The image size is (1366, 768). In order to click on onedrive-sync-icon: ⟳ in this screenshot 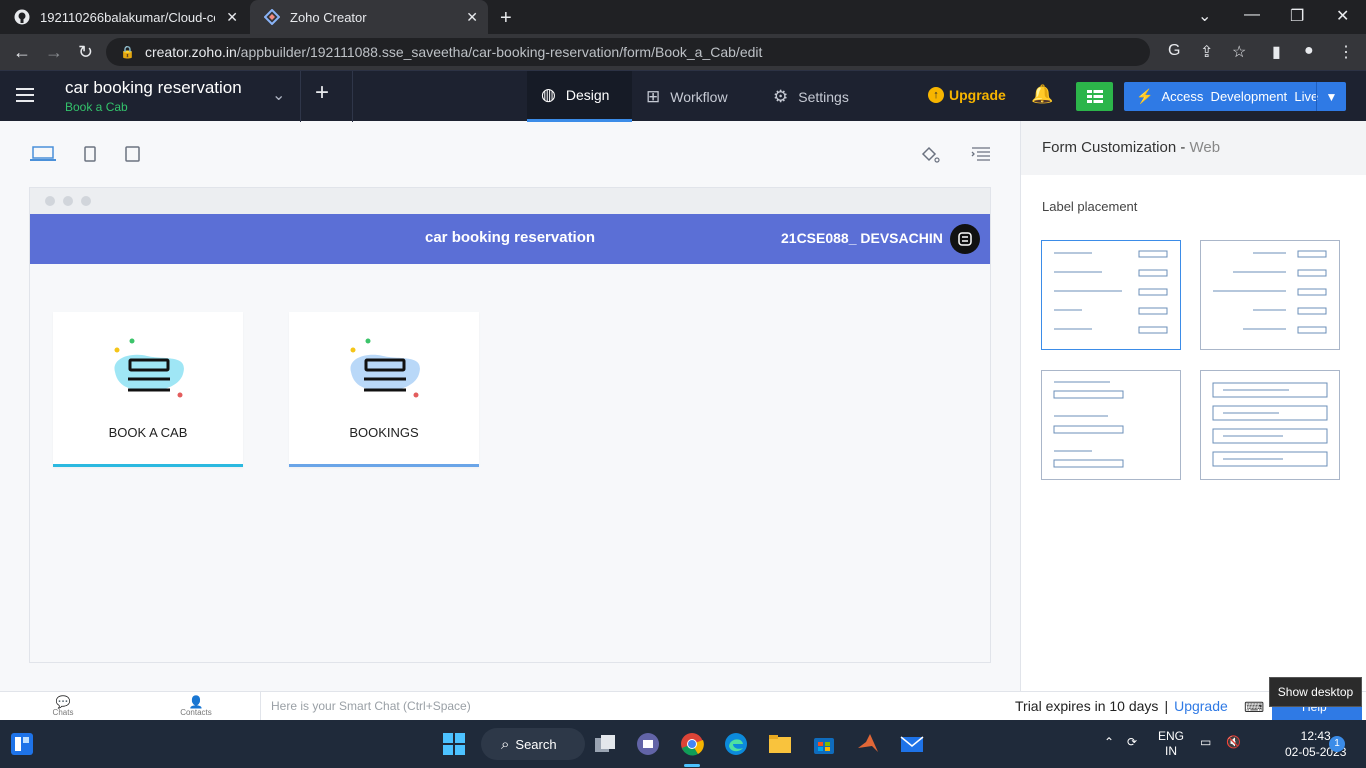, I will do `click(1132, 742)`.